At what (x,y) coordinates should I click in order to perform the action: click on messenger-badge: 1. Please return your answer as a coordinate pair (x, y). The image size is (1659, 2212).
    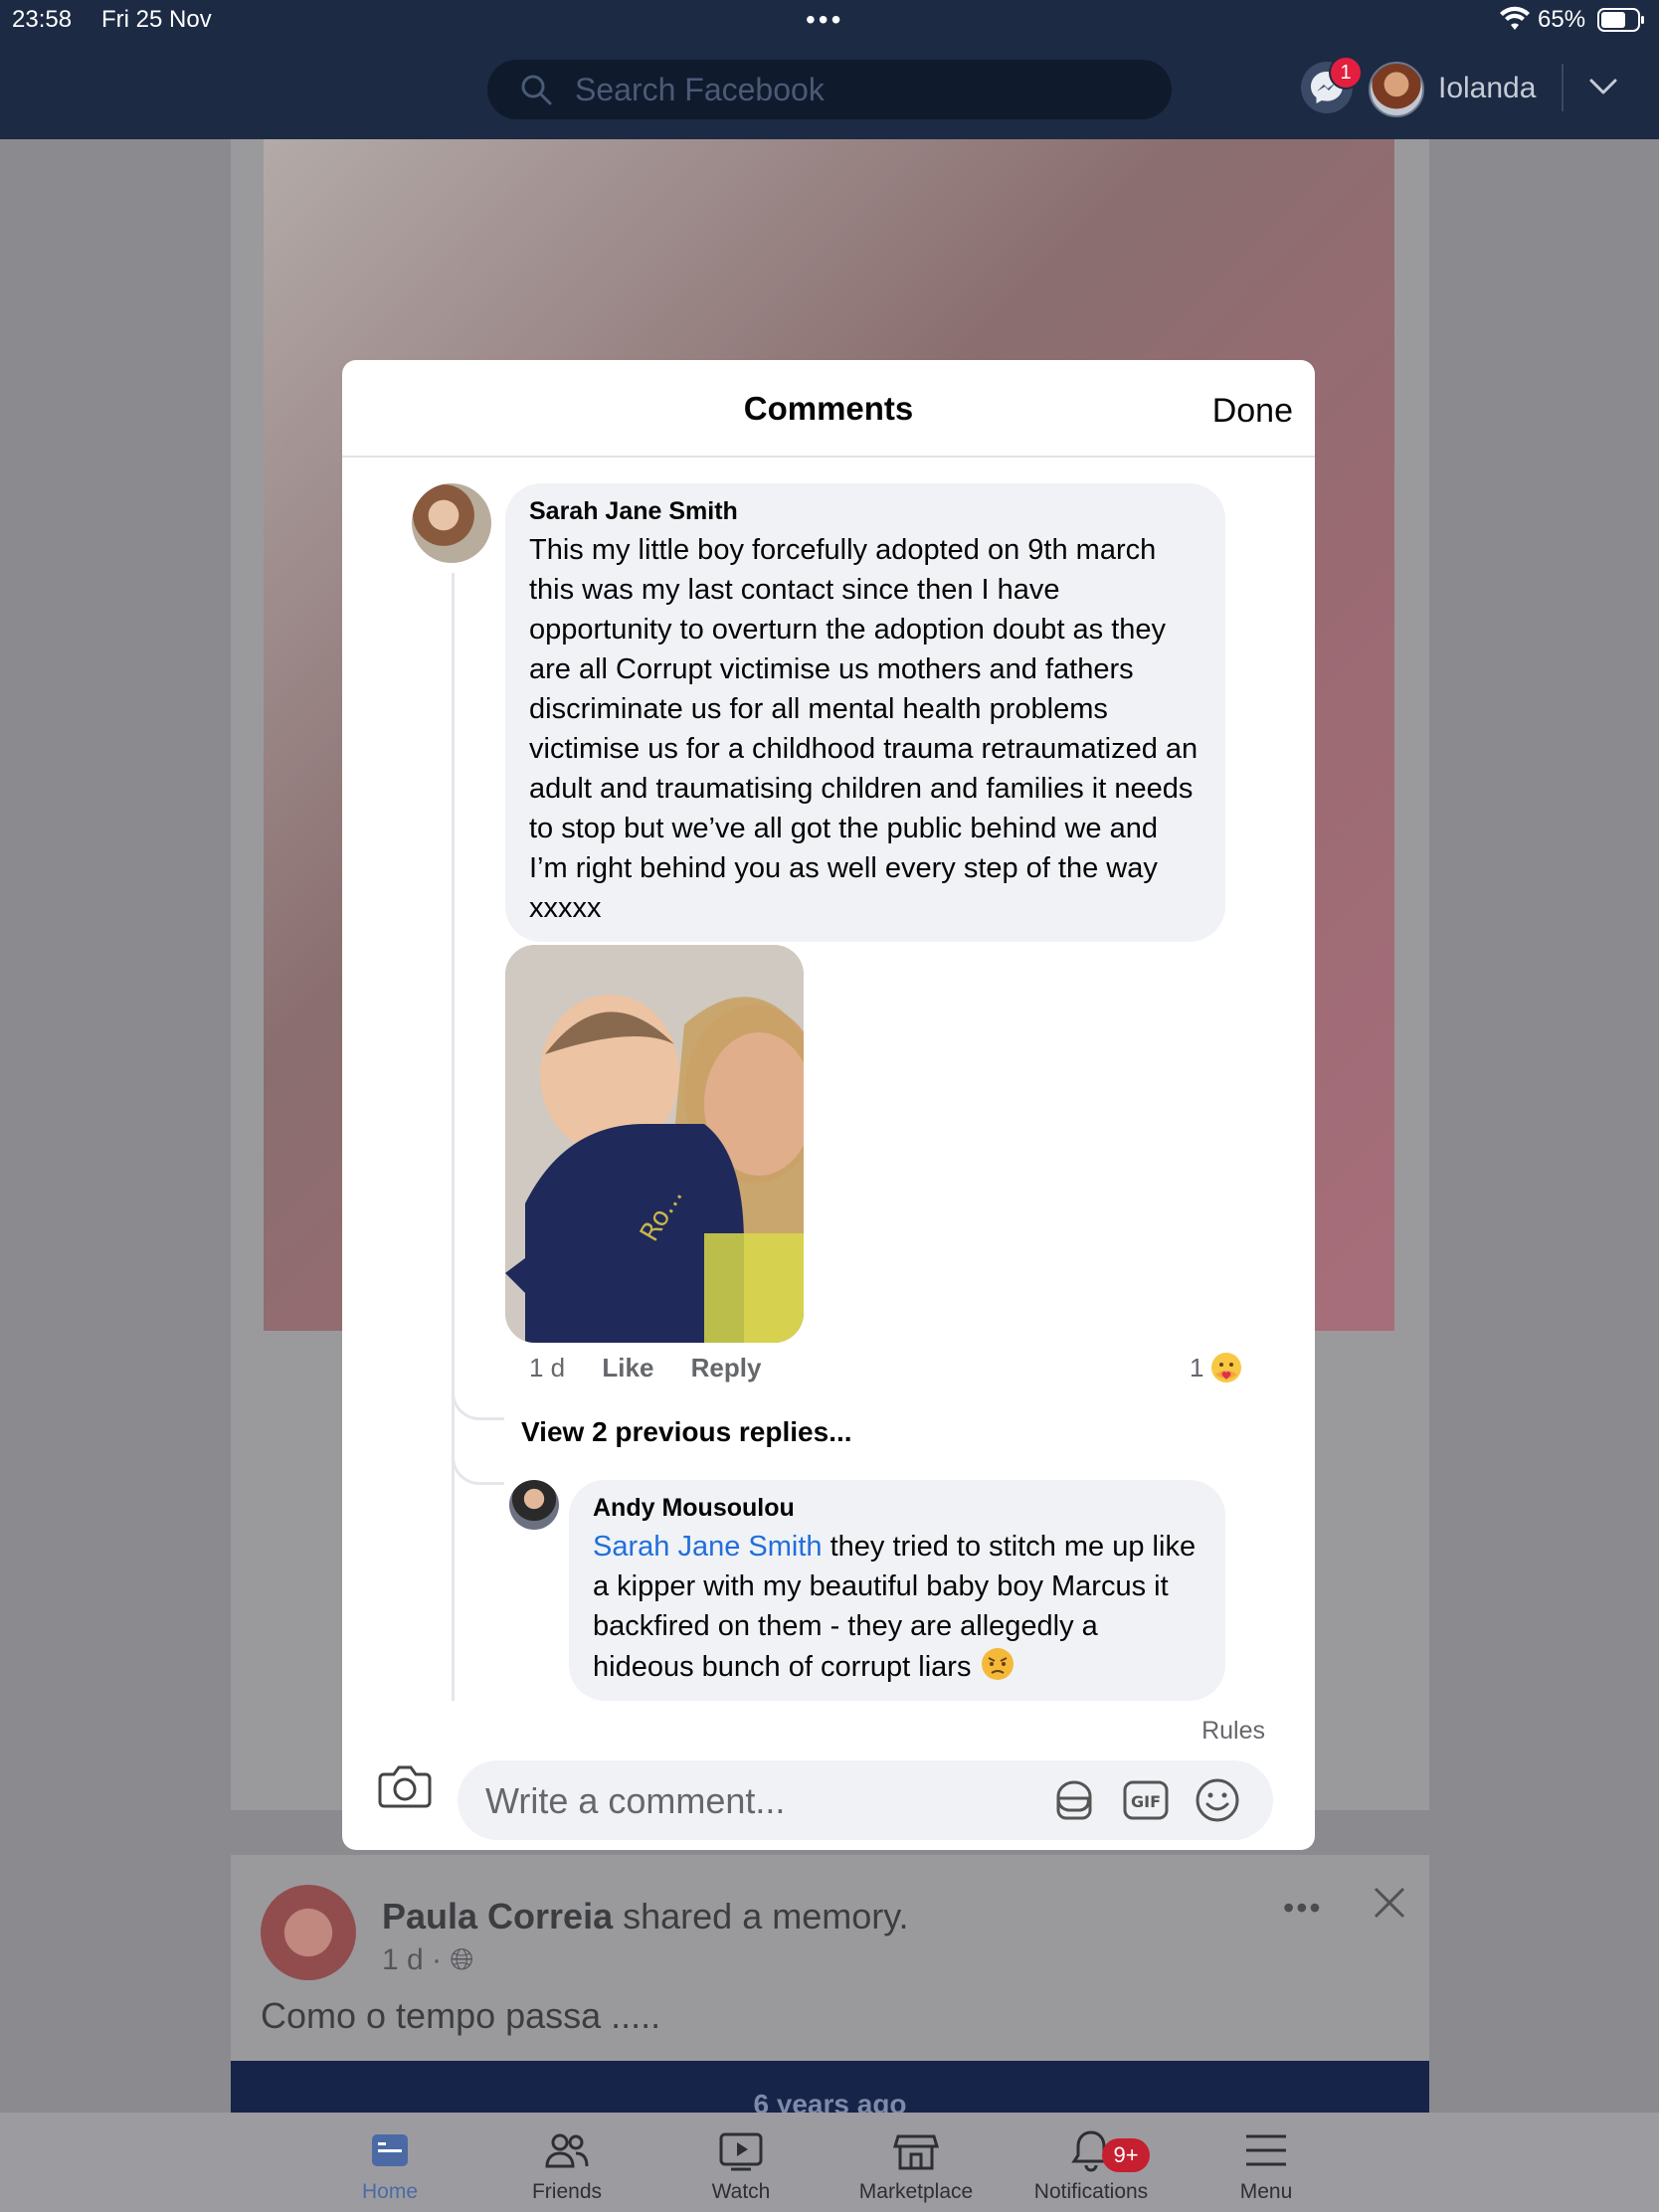
    Looking at the image, I should click on (1346, 73).